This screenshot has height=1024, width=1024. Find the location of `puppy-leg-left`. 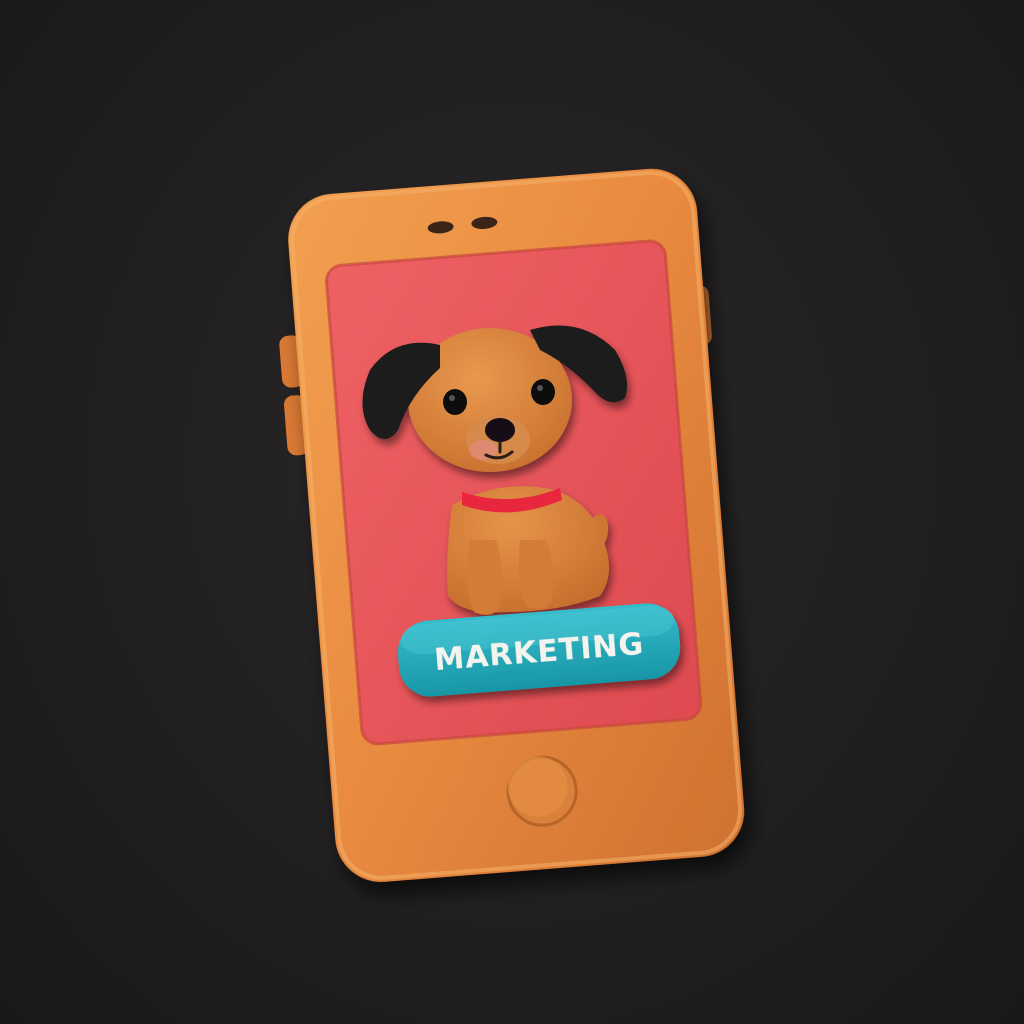

puppy-leg-left is located at coordinates (484, 577).